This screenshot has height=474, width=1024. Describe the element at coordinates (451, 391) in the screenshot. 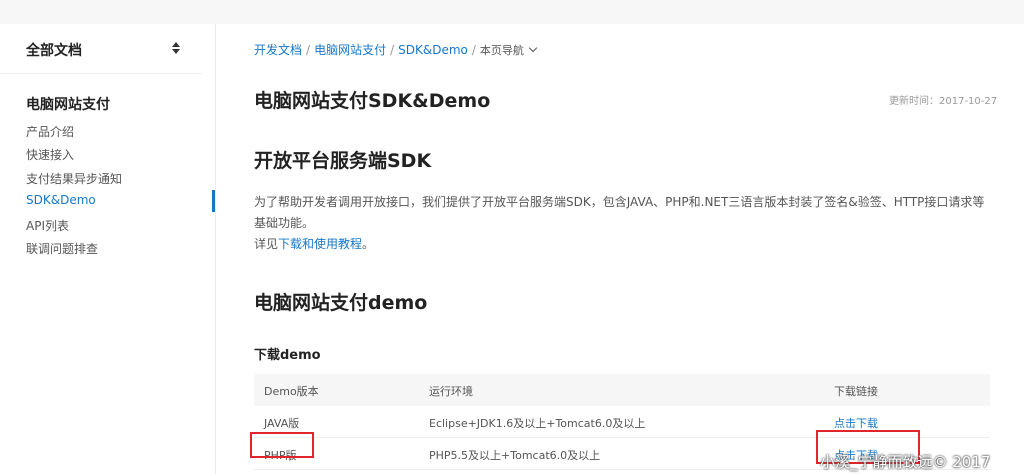

I see `column-header: 运行环境` at that location.